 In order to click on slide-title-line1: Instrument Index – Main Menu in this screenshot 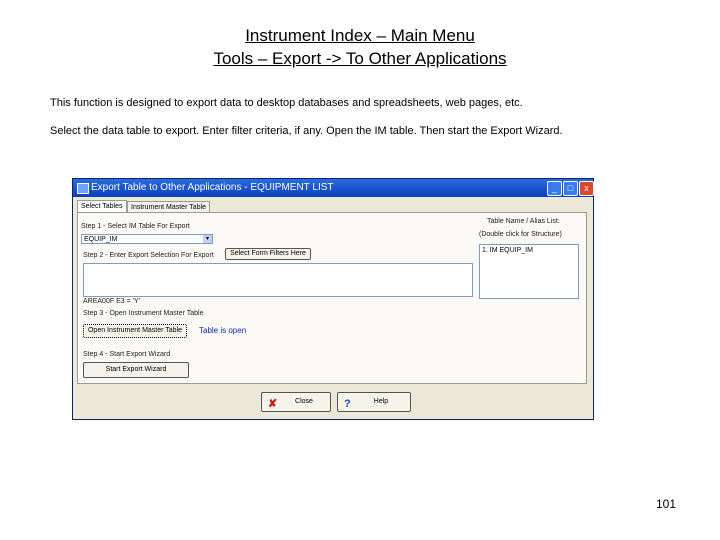, I will do `click(360, 35)`.